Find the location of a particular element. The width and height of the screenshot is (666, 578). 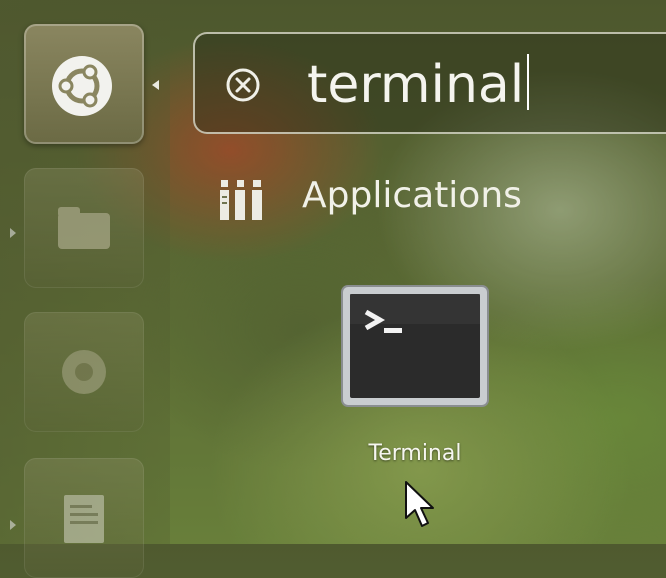

chrome-icon is located at coordinates (84, 372).